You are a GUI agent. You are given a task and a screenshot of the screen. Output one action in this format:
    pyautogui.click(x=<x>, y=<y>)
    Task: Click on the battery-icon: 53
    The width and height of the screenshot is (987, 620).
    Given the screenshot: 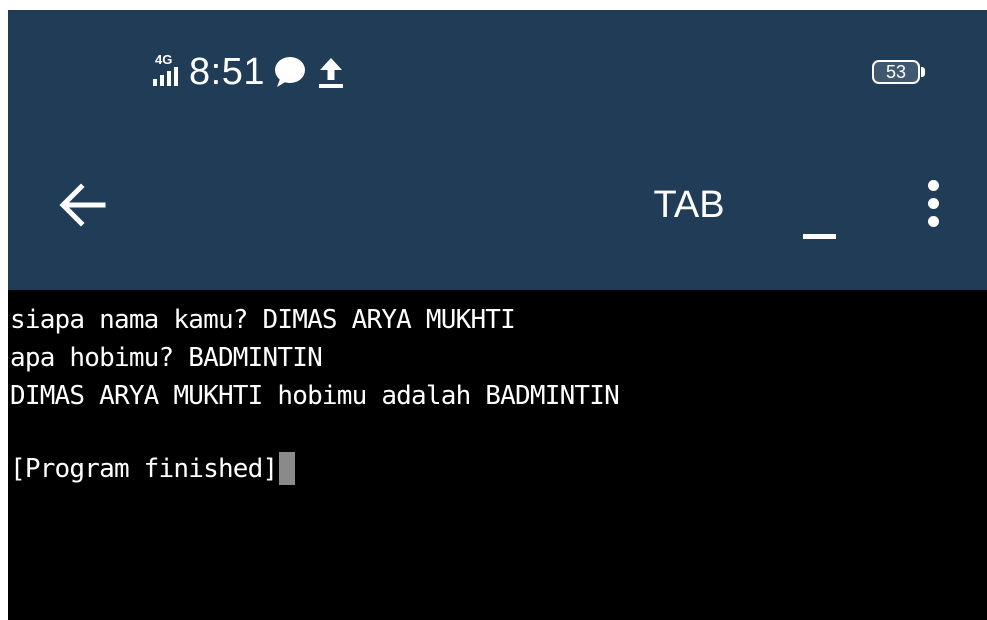 What is the action you would take?
    pyautogui.click(x=900, y=72)
    